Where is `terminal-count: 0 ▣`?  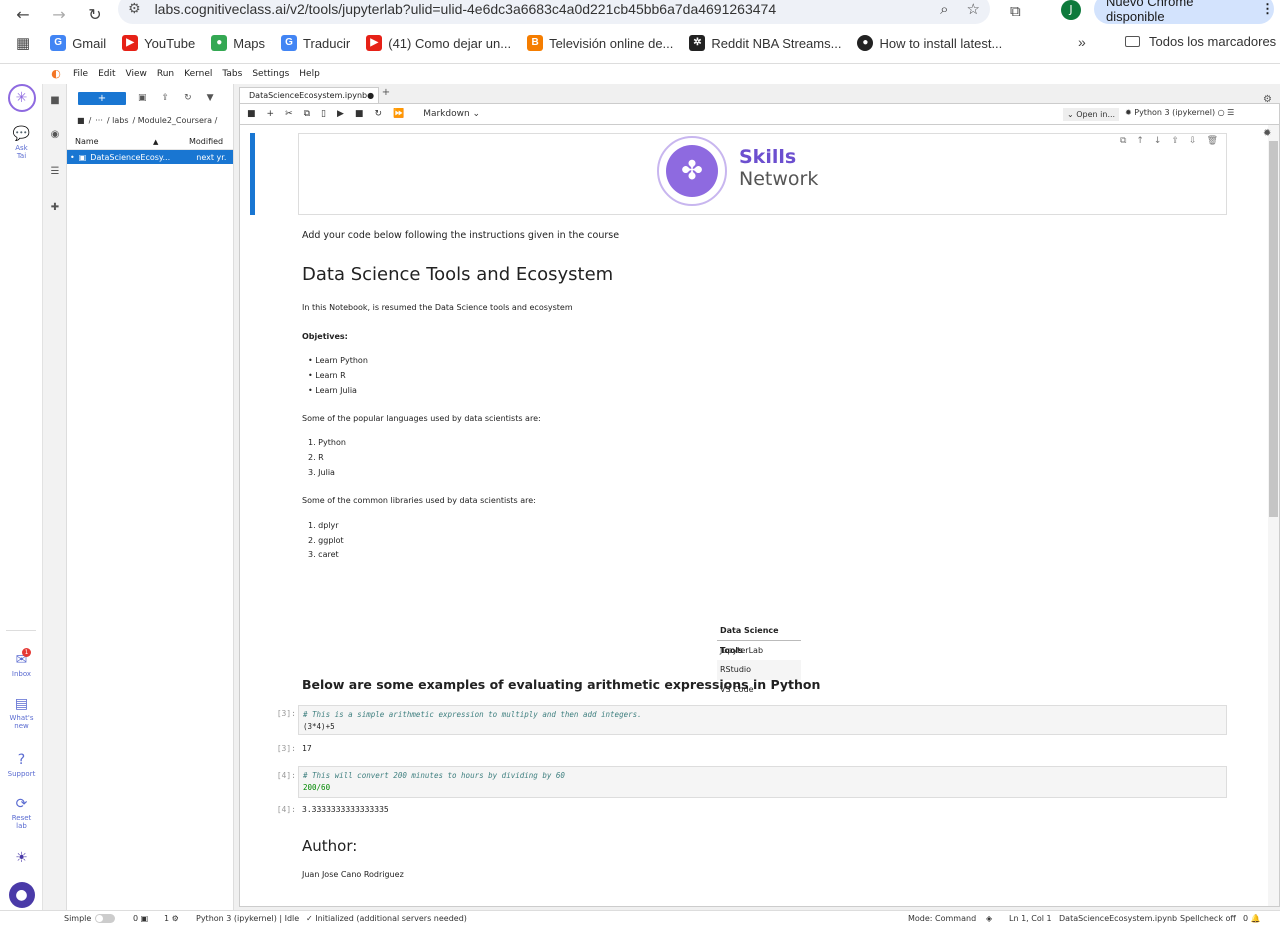 terminal-count: 0 ▣ is located at coordinates (140, 918).